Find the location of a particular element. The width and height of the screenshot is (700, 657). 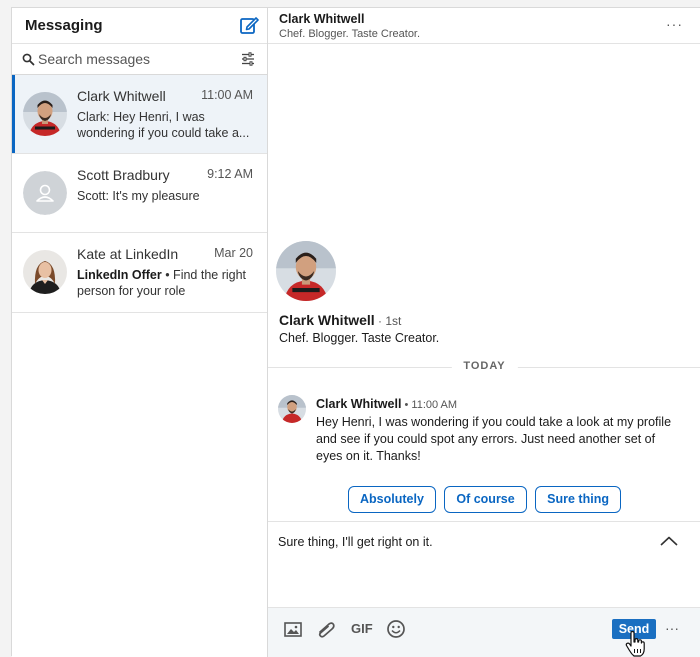

date-divider: TODAY is located at coordinates (484, 367).